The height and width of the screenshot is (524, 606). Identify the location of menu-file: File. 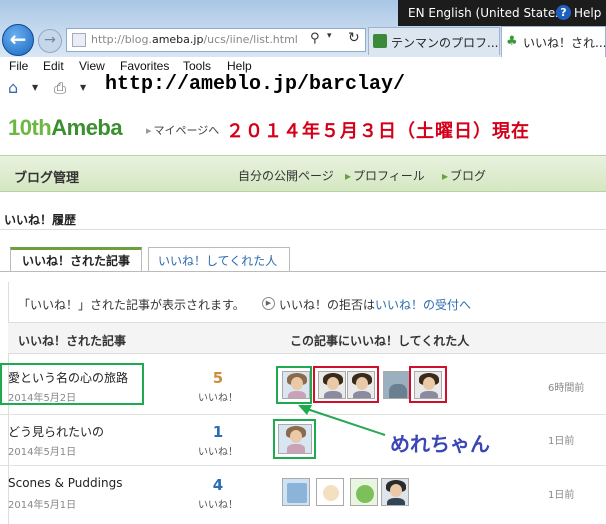
(18, 66).